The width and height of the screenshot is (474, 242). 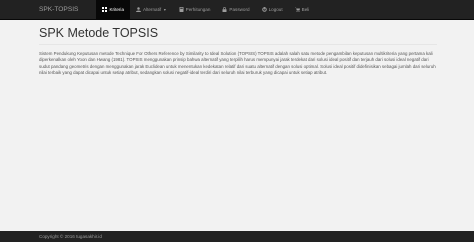 I want to click on logout-icon, so click(x=264, y=9).